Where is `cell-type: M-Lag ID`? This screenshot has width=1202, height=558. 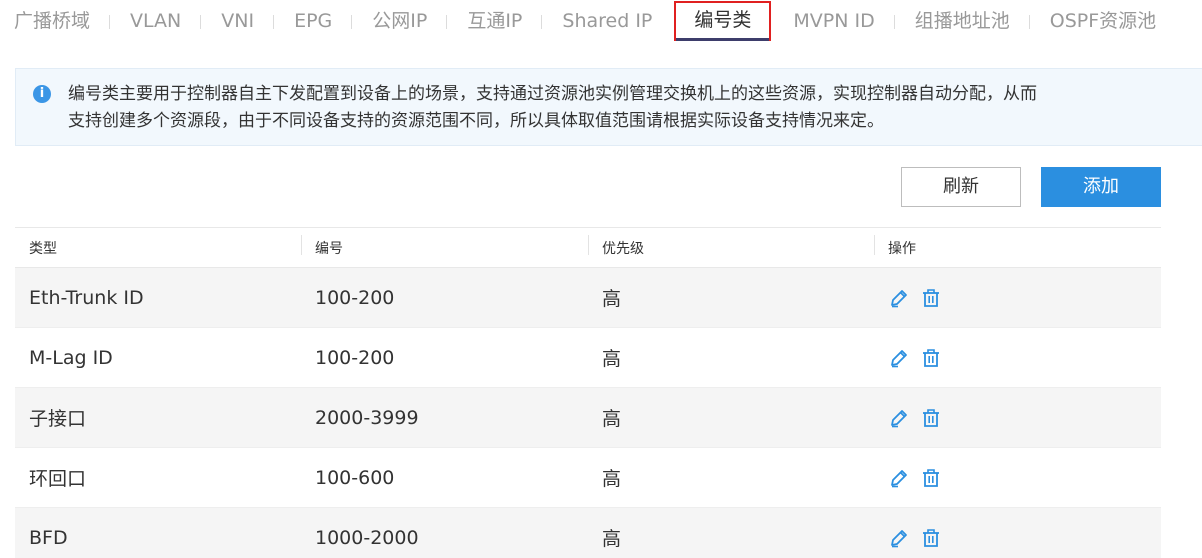
cell-type: M-Lag ID is located at coordinates (71, 357).